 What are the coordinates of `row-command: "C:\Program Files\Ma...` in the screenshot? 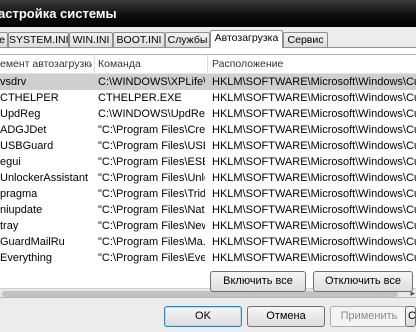 It's located at (151, 242).